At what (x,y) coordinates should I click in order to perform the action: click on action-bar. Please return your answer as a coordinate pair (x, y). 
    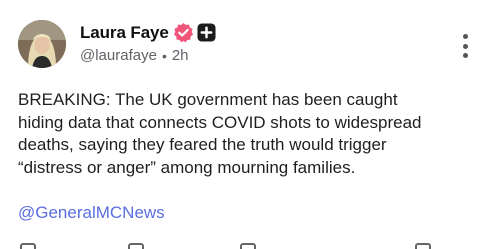
    Looking at the image, I should click on (250, 244).